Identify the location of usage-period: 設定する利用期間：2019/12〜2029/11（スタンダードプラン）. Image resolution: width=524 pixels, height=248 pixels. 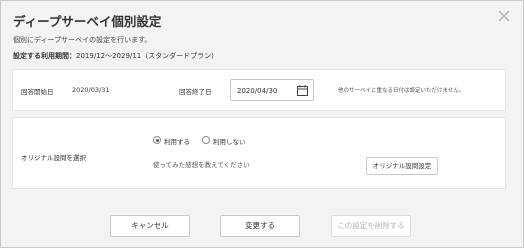
(115, 56).